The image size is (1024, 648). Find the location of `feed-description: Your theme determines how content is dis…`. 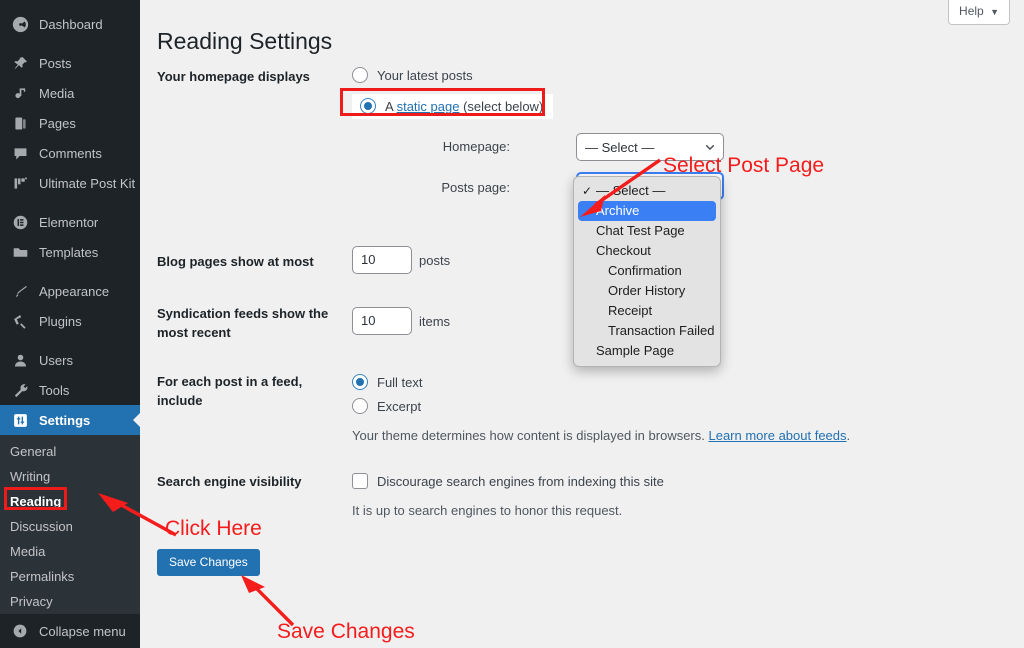

feed-description: Your theme determines how content is dis… is located at coordinates (601, 436).